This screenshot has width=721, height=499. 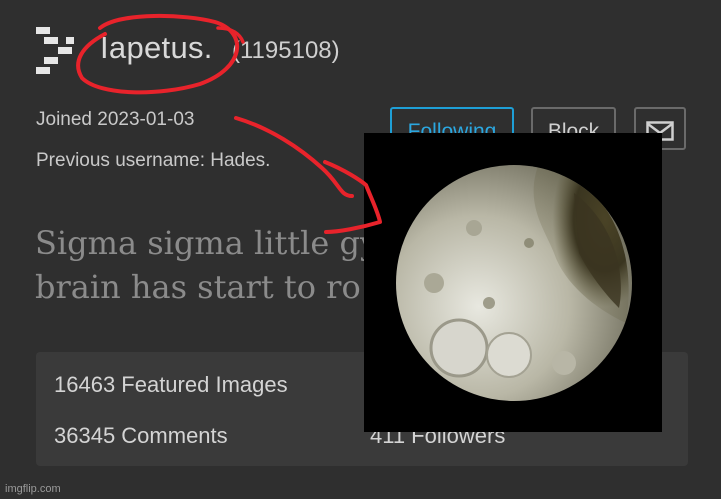 What do you see at coordinates (171, 385) in the screenshot?
I see `featured-images-count: 16463 Featured Images` at bounding box center [171, 385].